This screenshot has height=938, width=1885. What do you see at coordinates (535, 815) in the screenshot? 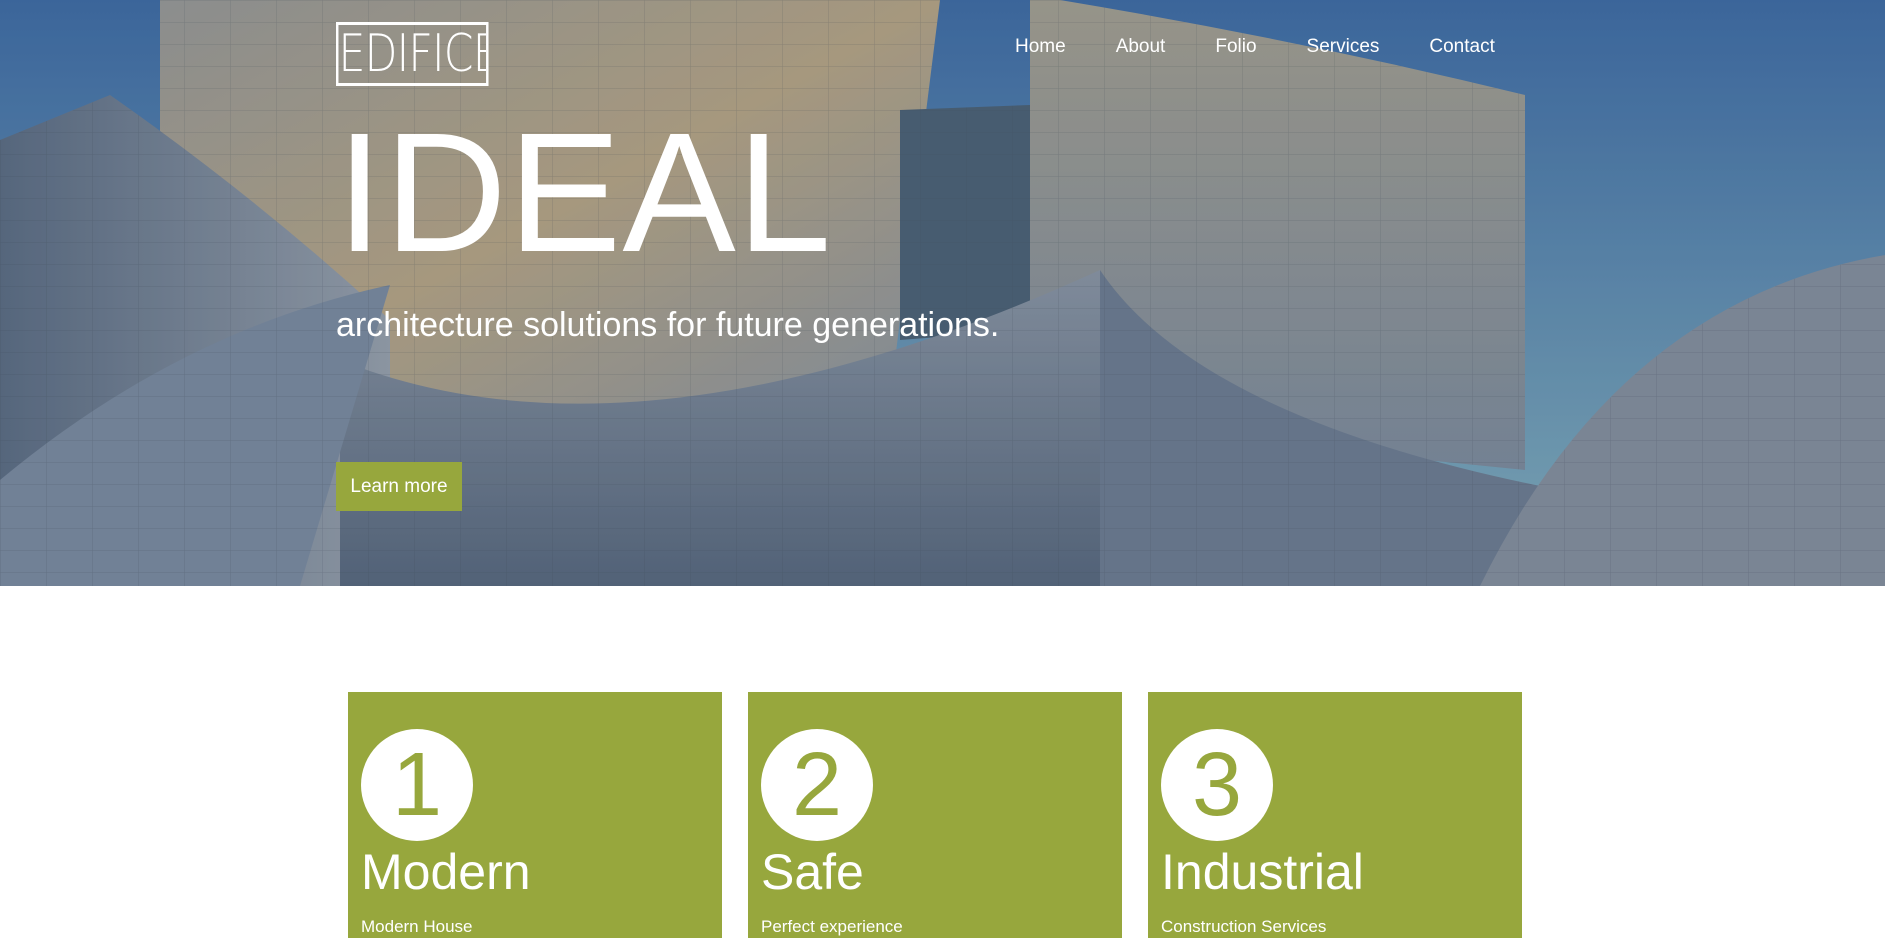
I see `feature-card-modern: 1 Modern Modern House` at bounding box center [535, 815].